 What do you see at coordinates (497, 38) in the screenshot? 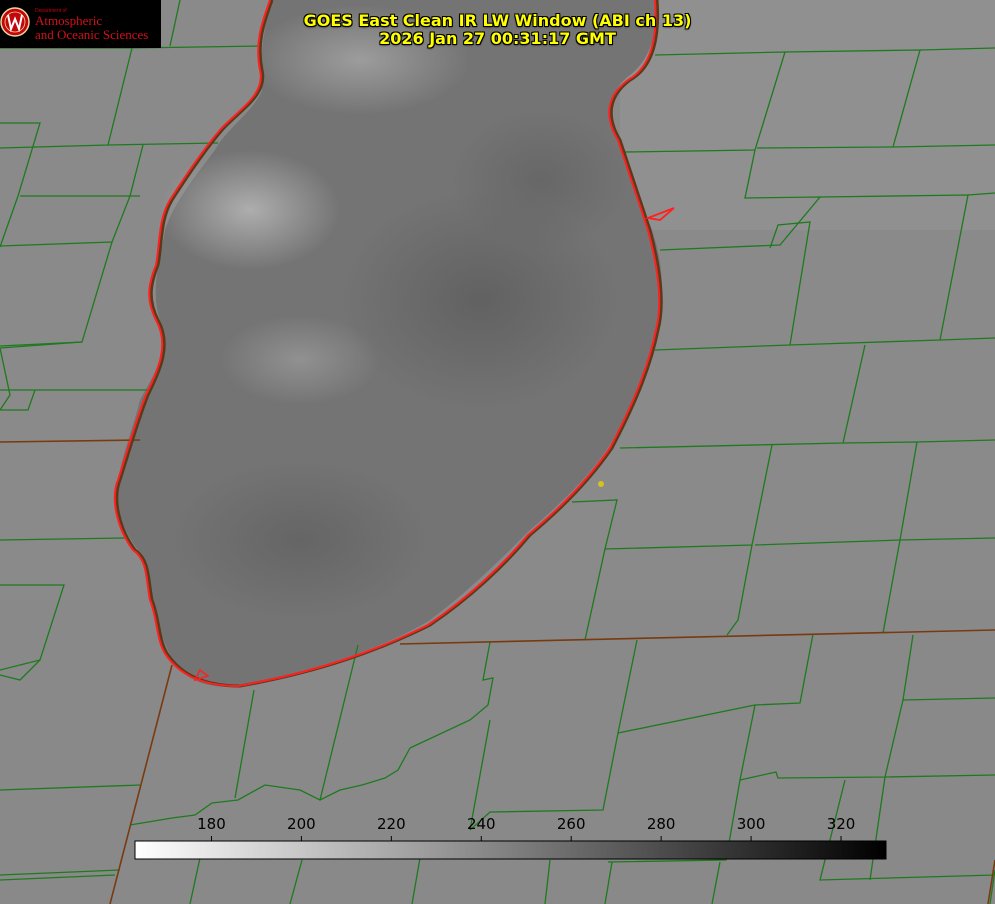
I see `map-timestamp: 2026 Jan 27 00:31:17 GMT` at bounding box center [497, 38].